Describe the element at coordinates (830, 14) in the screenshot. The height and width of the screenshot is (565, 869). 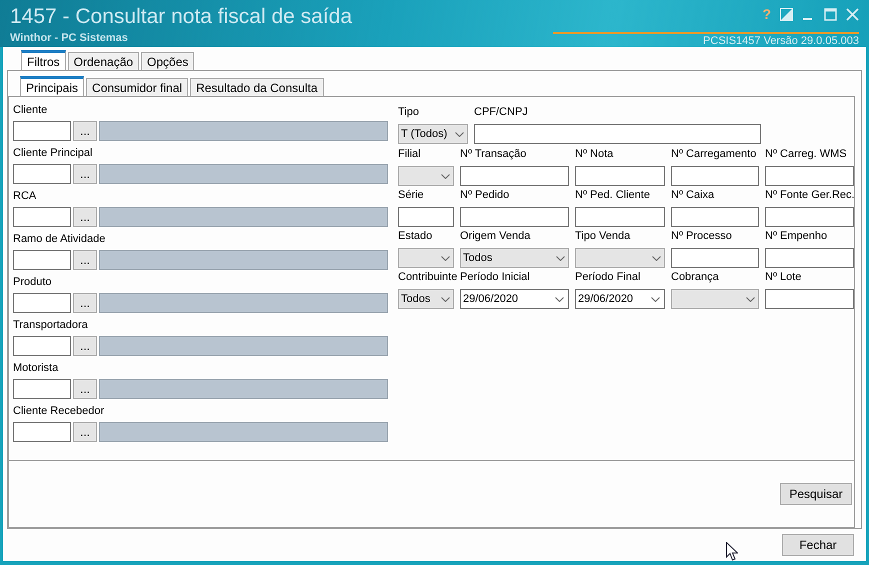
I see `maximize-icon` at that location.